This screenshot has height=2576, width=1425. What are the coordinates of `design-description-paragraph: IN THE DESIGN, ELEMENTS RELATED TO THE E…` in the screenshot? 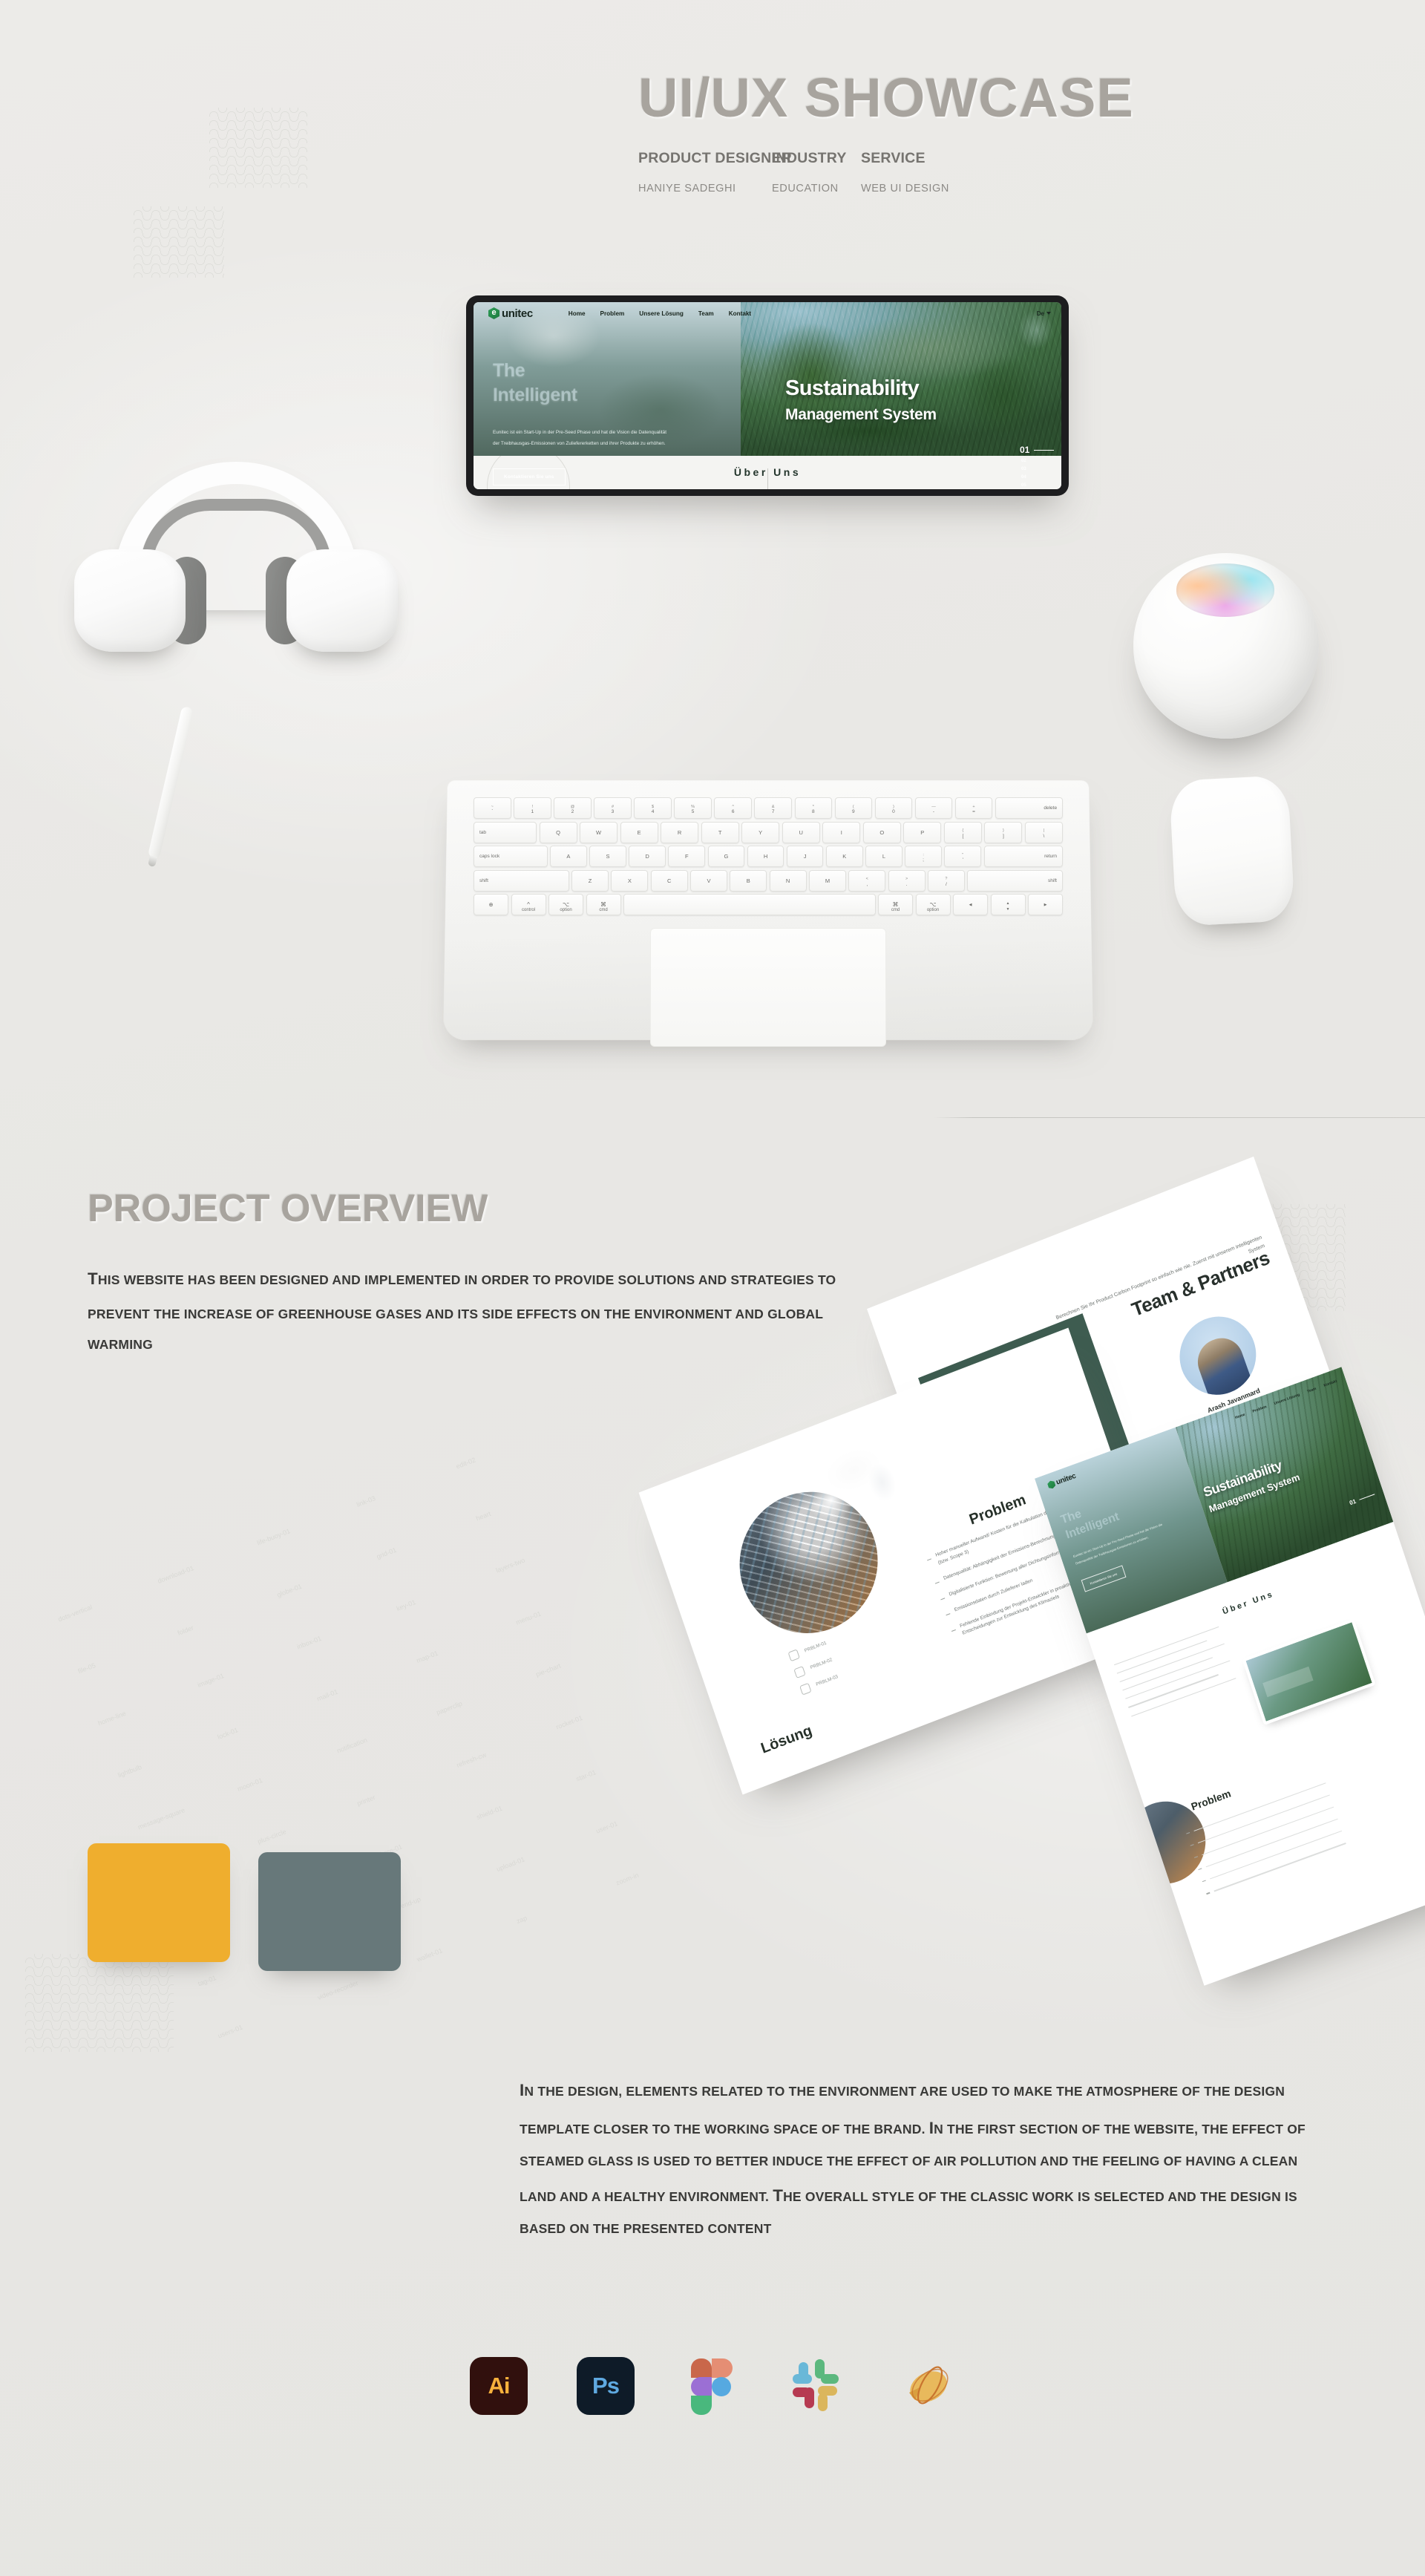 It's located at (913, 2159).